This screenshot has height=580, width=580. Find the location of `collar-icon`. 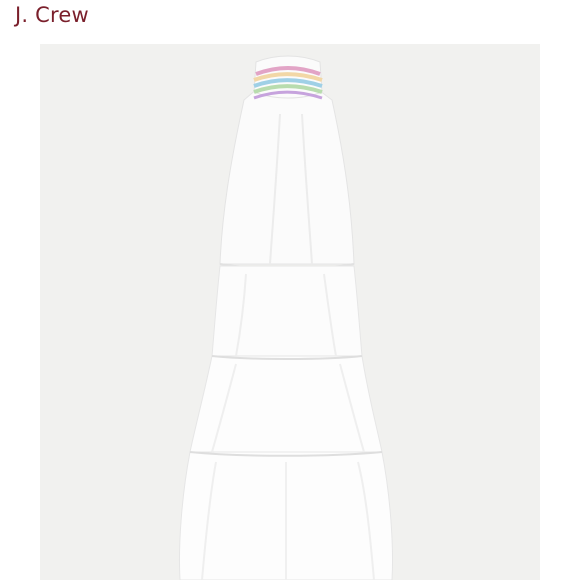

collar-icon is located at coordinates (288, 77).